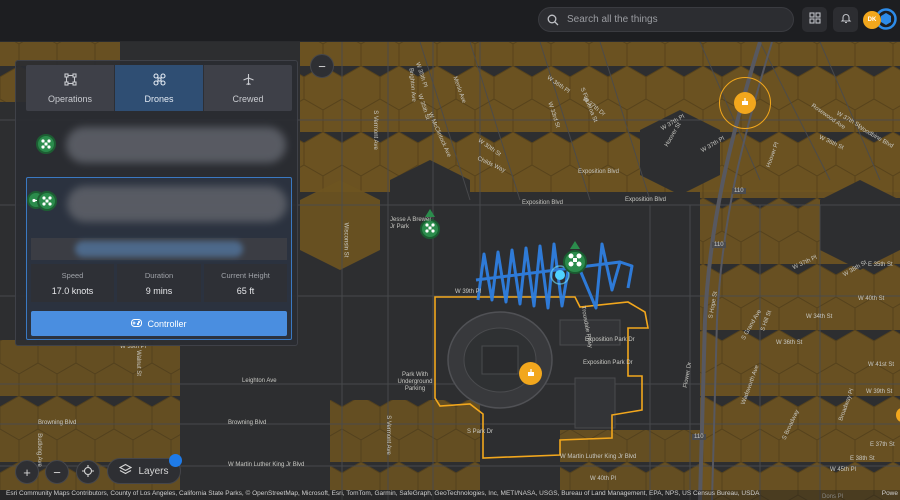 The image size is (900, 500). I want to click on operator-marker, so click(430, 229).